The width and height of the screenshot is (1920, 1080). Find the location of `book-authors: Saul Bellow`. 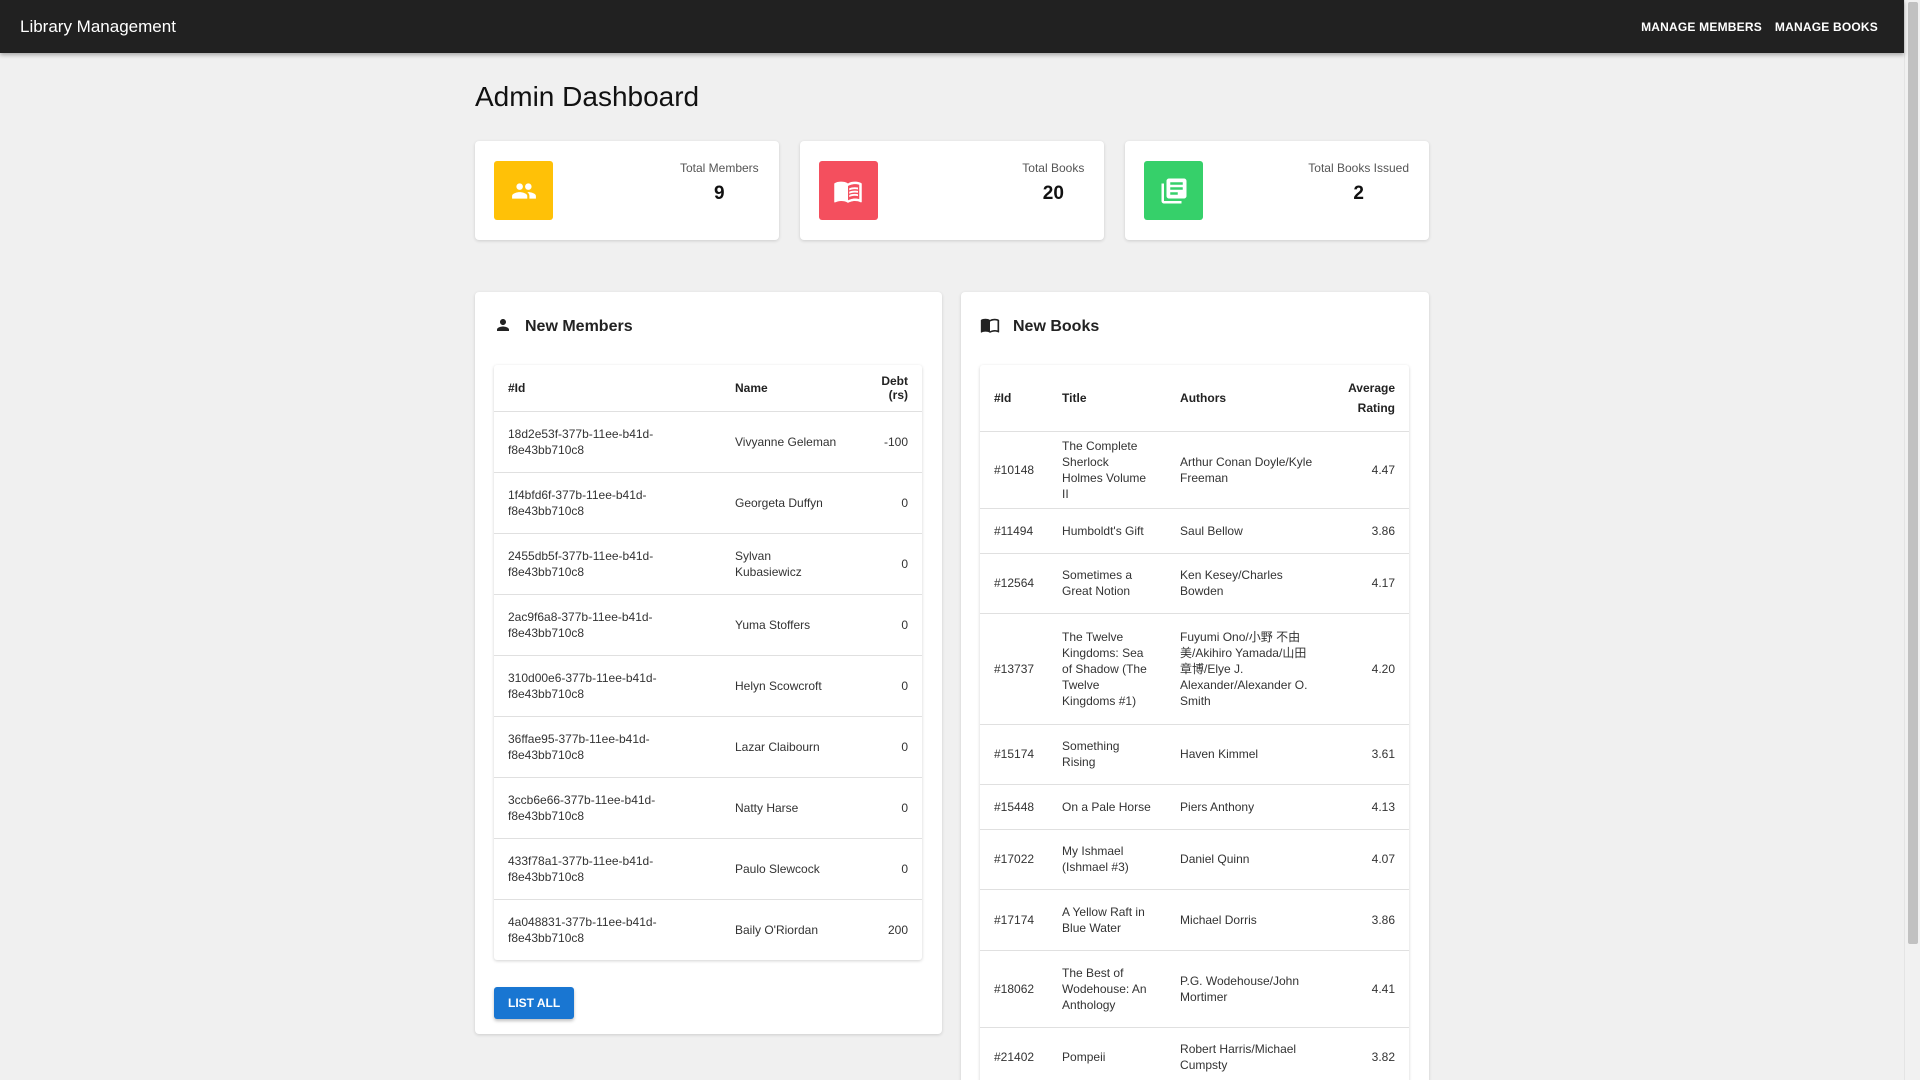

book-authors: Saul Bellow is located at coordinates (1250, 531).